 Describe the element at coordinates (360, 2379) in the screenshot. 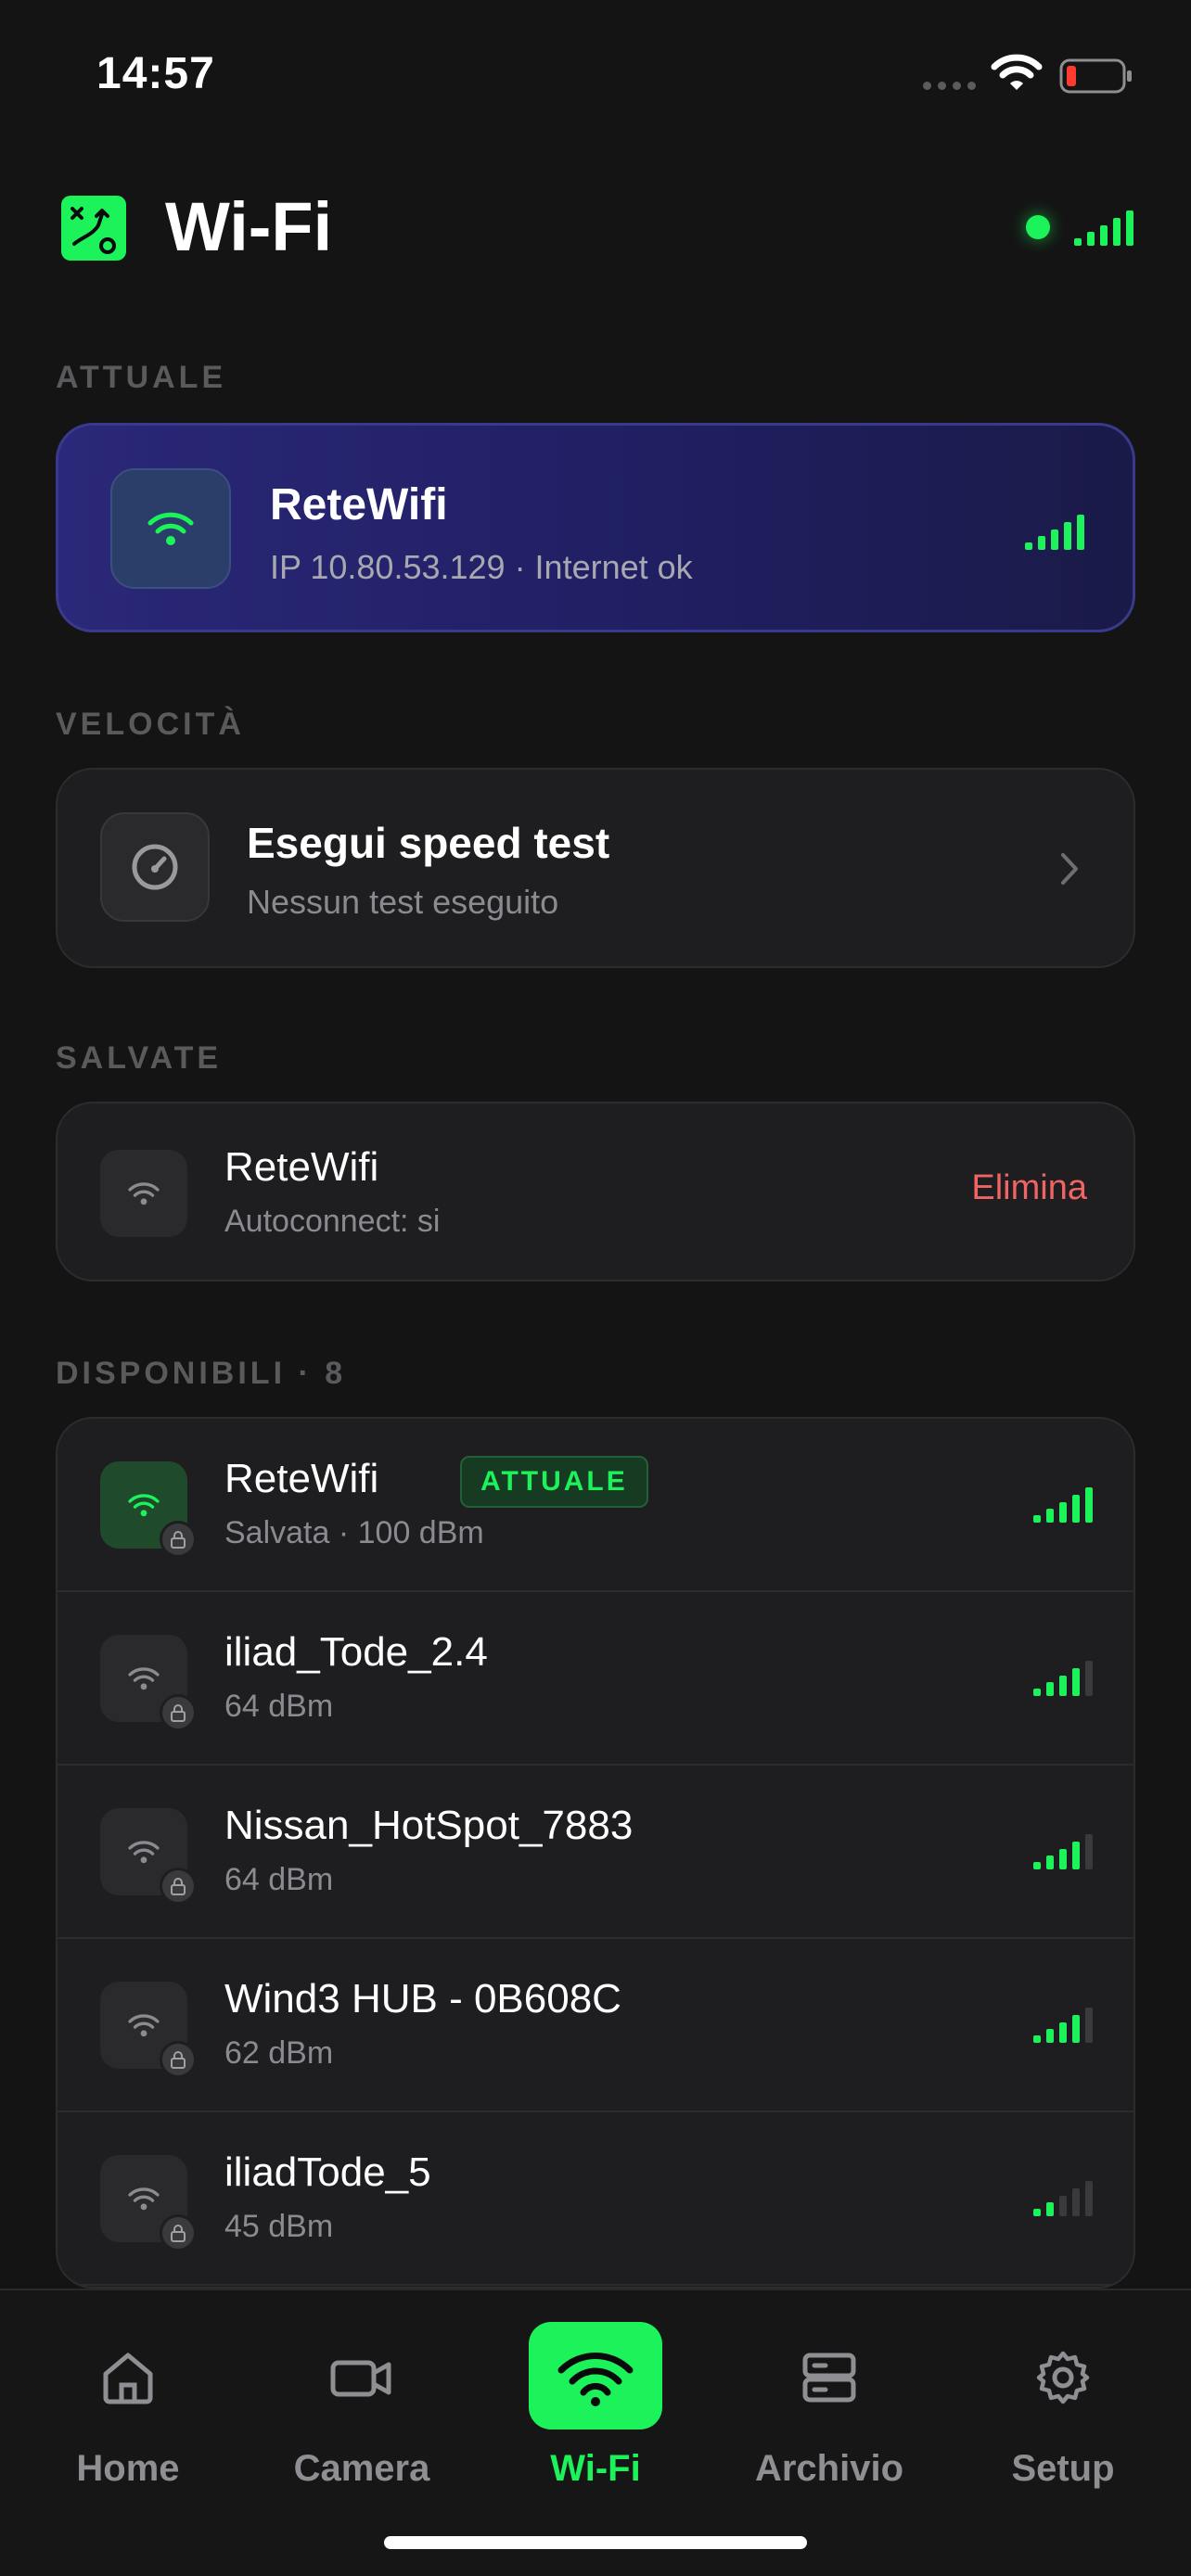

I see `camera-icon` at that location.